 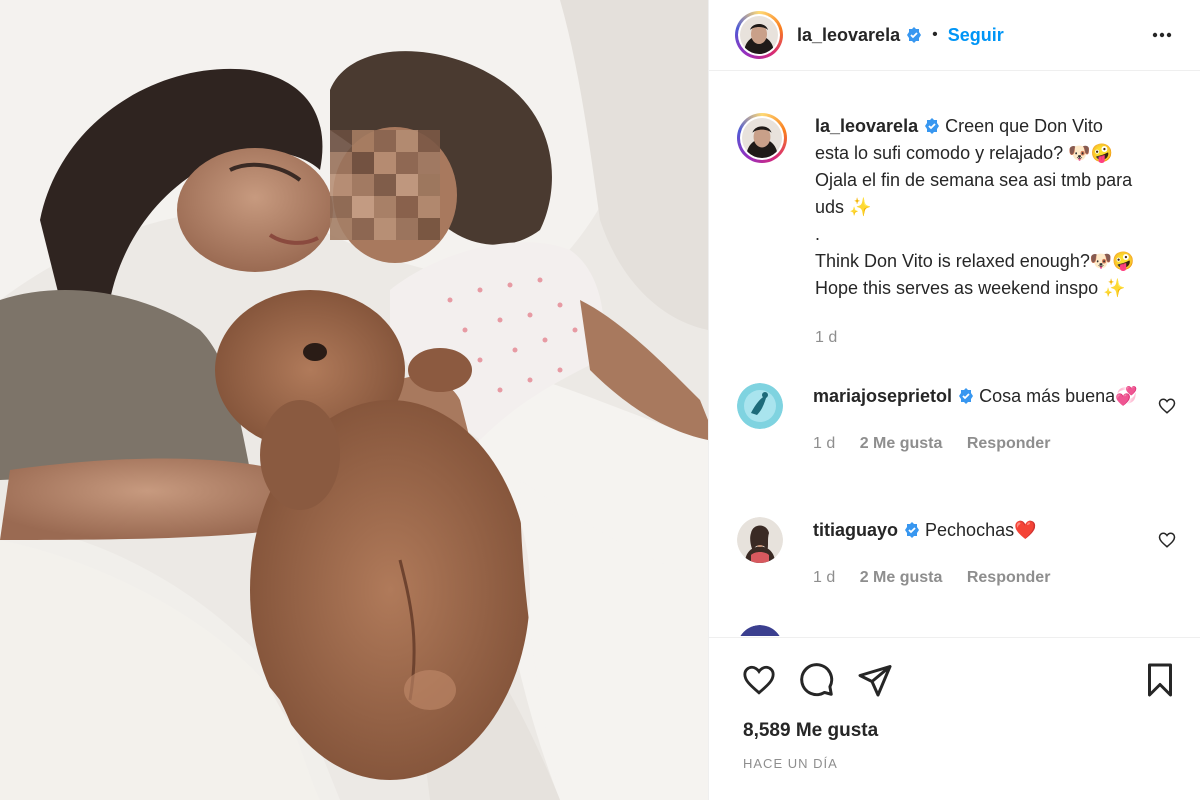 I want to click on caption-age: 1 d, so click(x=826, y=337).